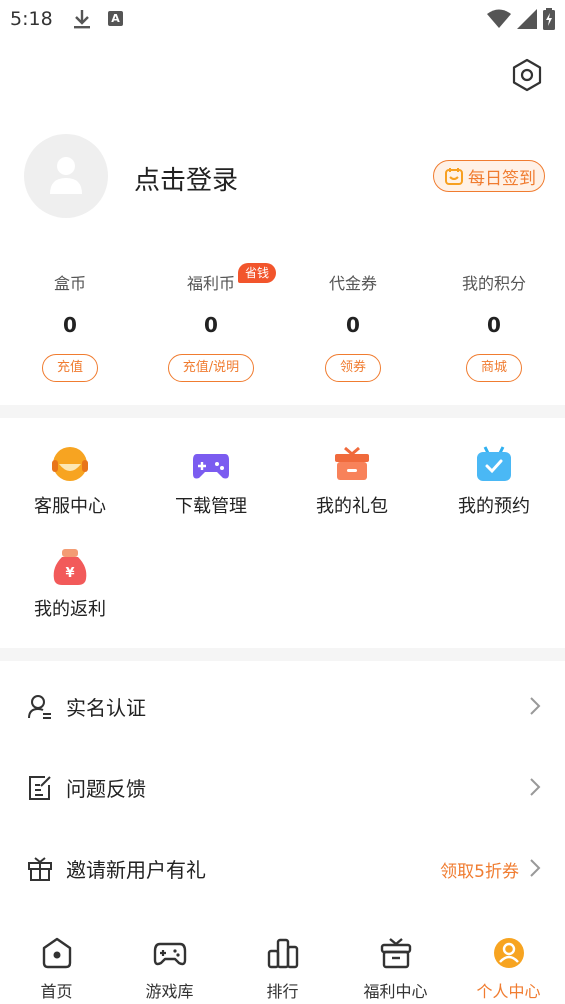 Image resolution: width=565 pixels, height=1004 pixels. I want to click on stat-label: 我的积分, so click(493, 283).